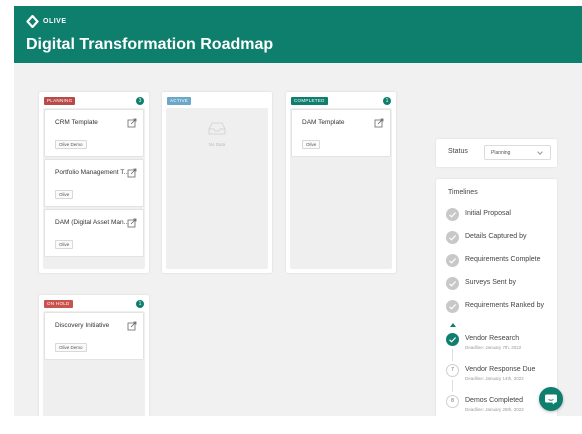 The height and width of the screenshot is (434, 582). What do you see at coordinates (540, 152) in the screenshot?
I see `chevron-down-icon` at bounding box center [540, 152].